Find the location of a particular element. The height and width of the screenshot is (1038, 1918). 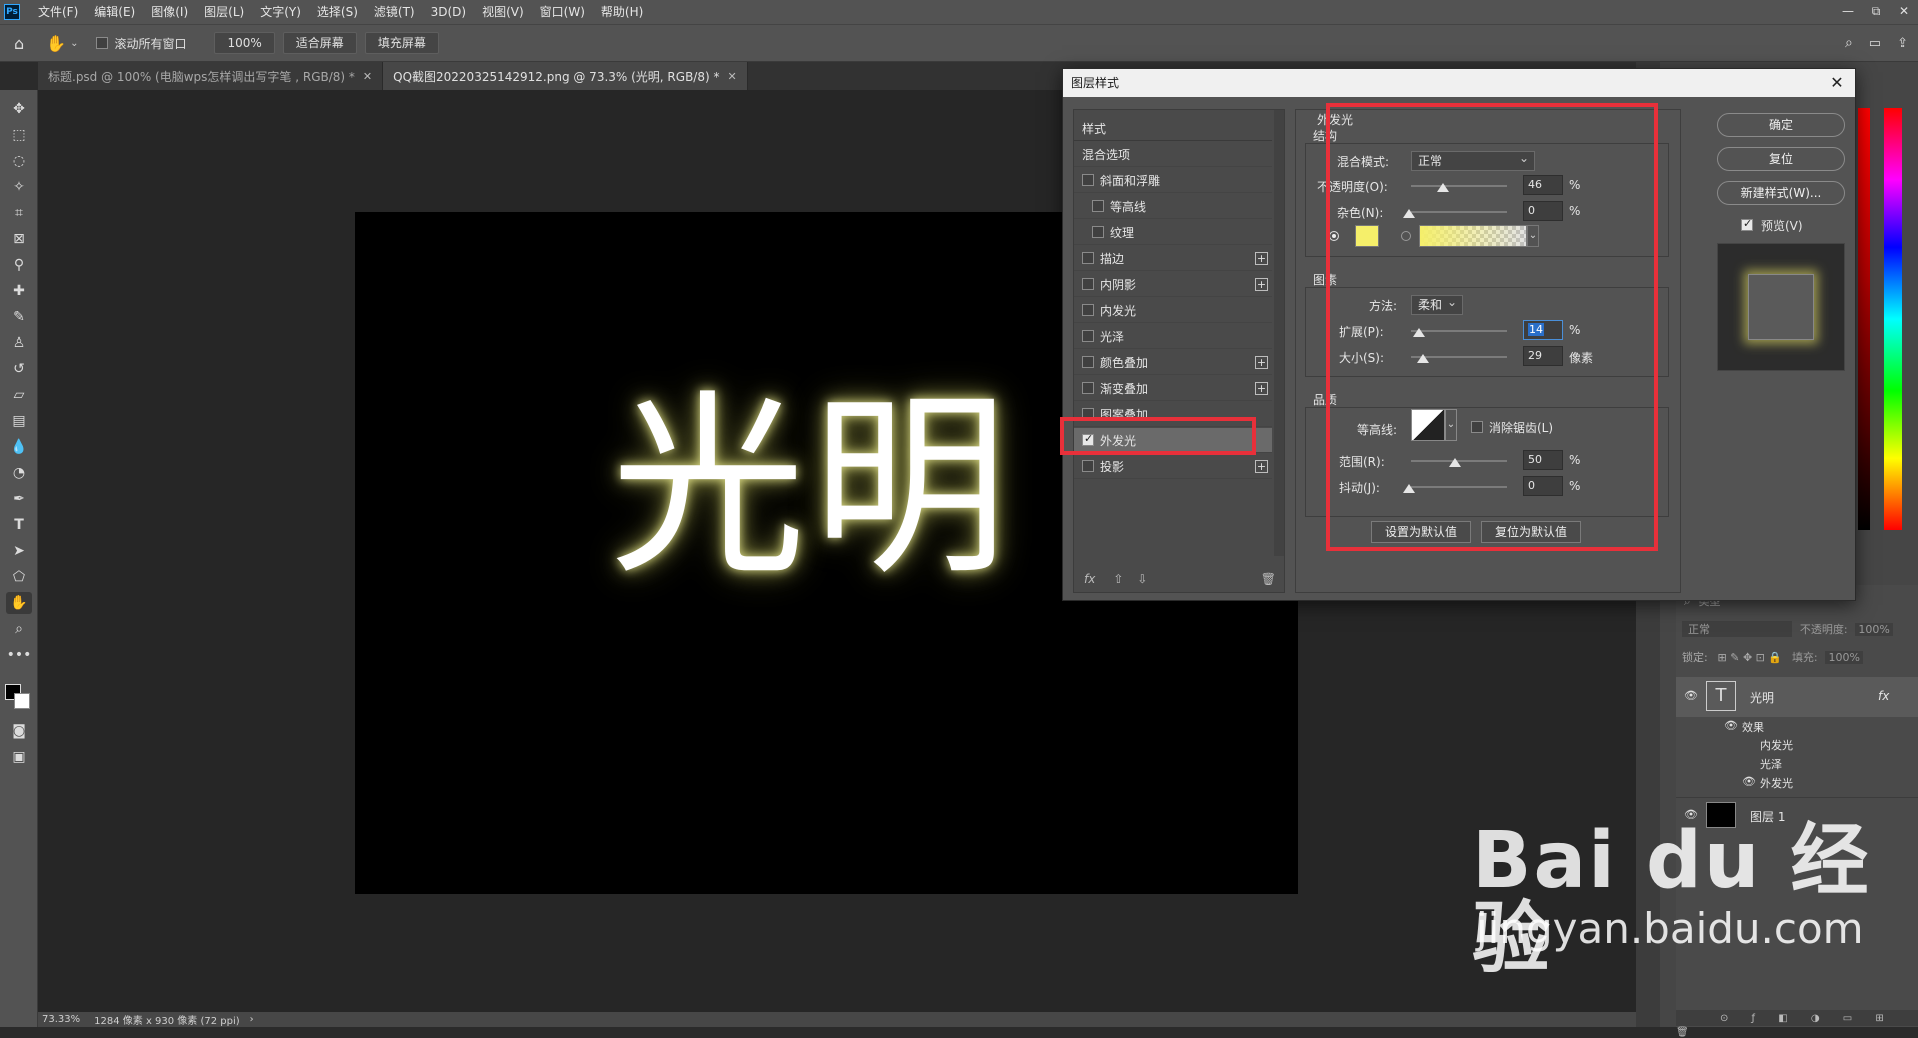

style-item-contour: 等高线 is located at coordinates (1173, 206).